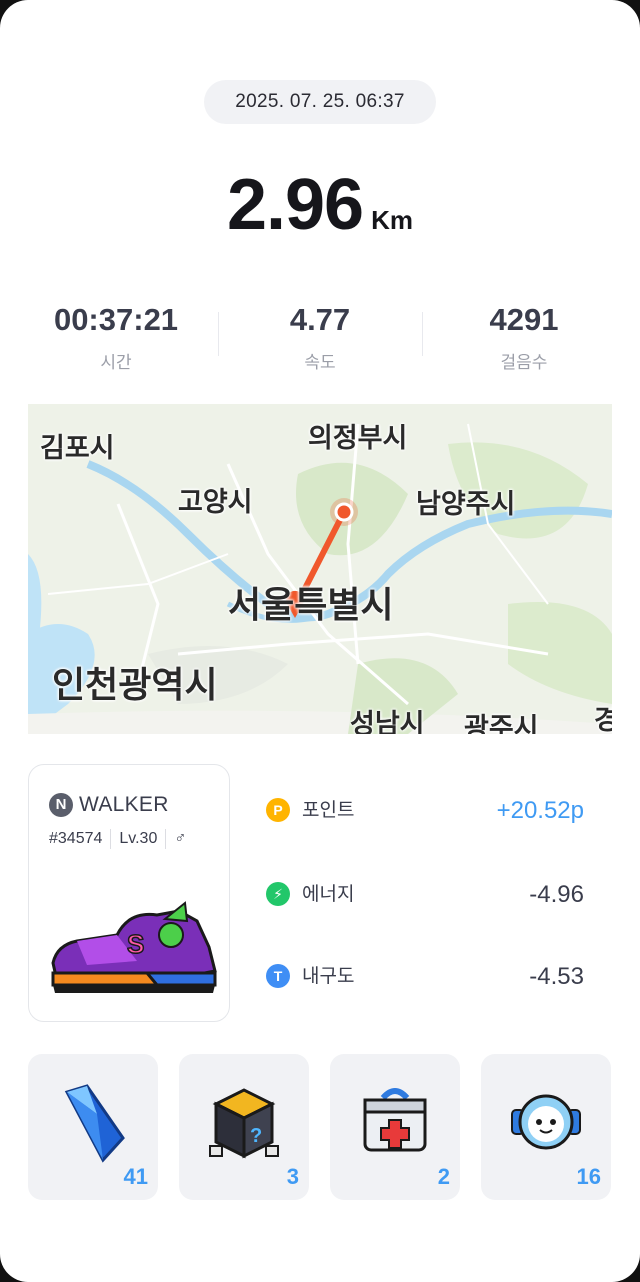 This screenshot has width=640, height=1282. What do you see at coordinates (328, 976) in the screenshot?
I see `reward-durability-label: 내구도` at bounding box center [328, 976].